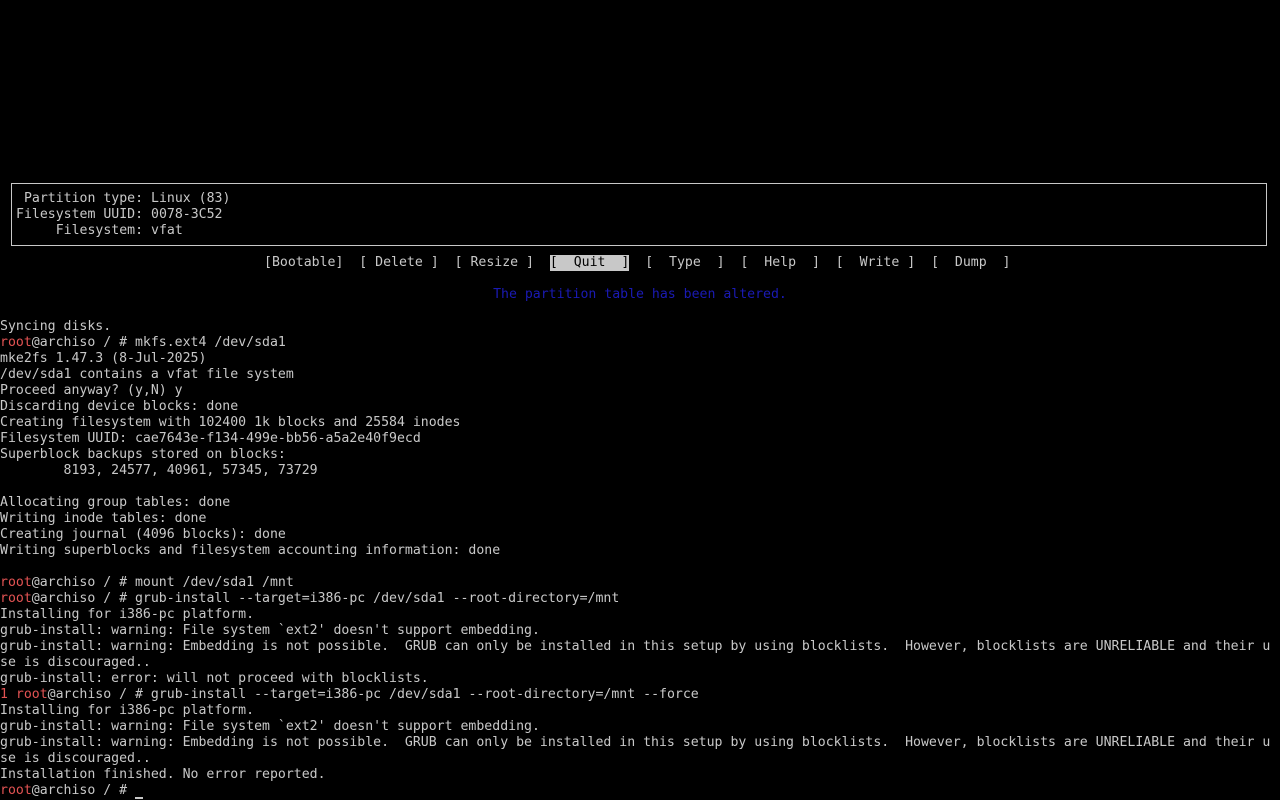 The image size is (1280, 800). Describe the element at coordinates (143, 454) in the screenshot. I see `output-line: Superblock backups stored on blocks:` at that location.